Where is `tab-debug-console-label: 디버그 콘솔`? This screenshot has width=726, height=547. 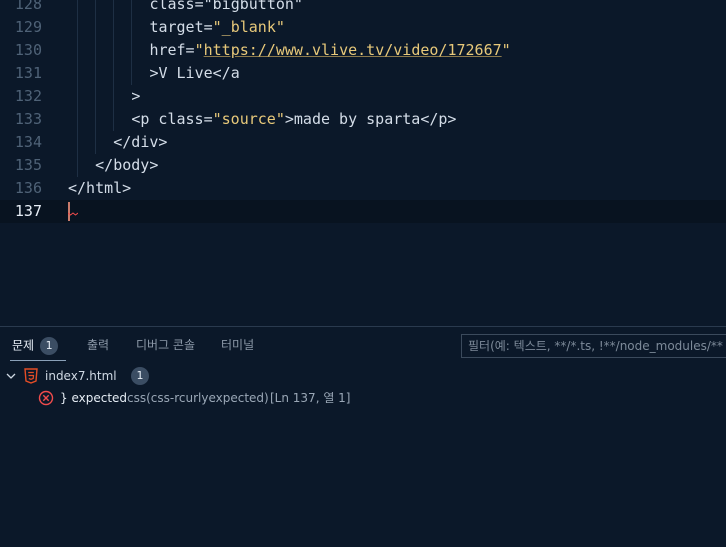
tab-debug-console-label: 디버그 콘솔 is located at coordinates (166, 345).